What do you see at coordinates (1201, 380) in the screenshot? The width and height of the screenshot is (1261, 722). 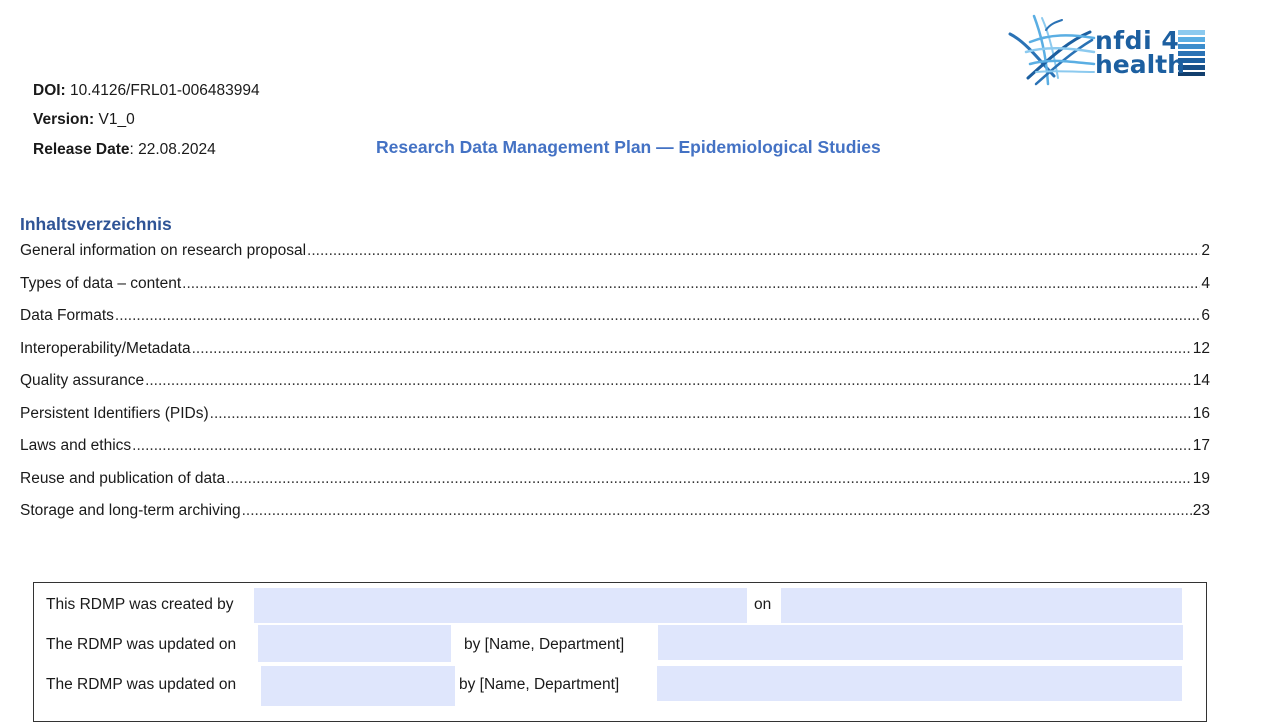 I see `toc-entry-page: 14` at bounding box center [1201, 380].